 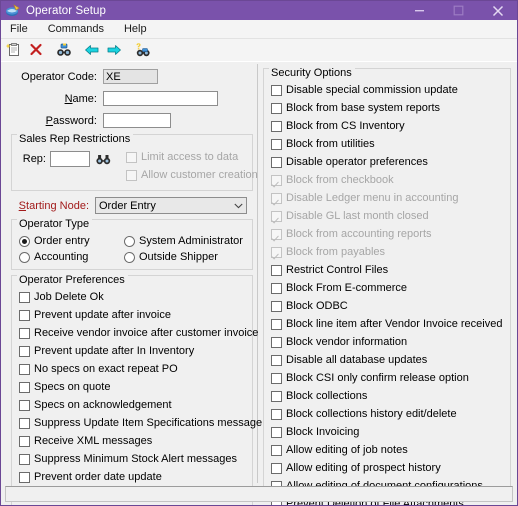 What do you see at coordinates (259, 29) in the screenshot?
I see `menu-bar: File Commands Help` at bounding box center [259, 29].